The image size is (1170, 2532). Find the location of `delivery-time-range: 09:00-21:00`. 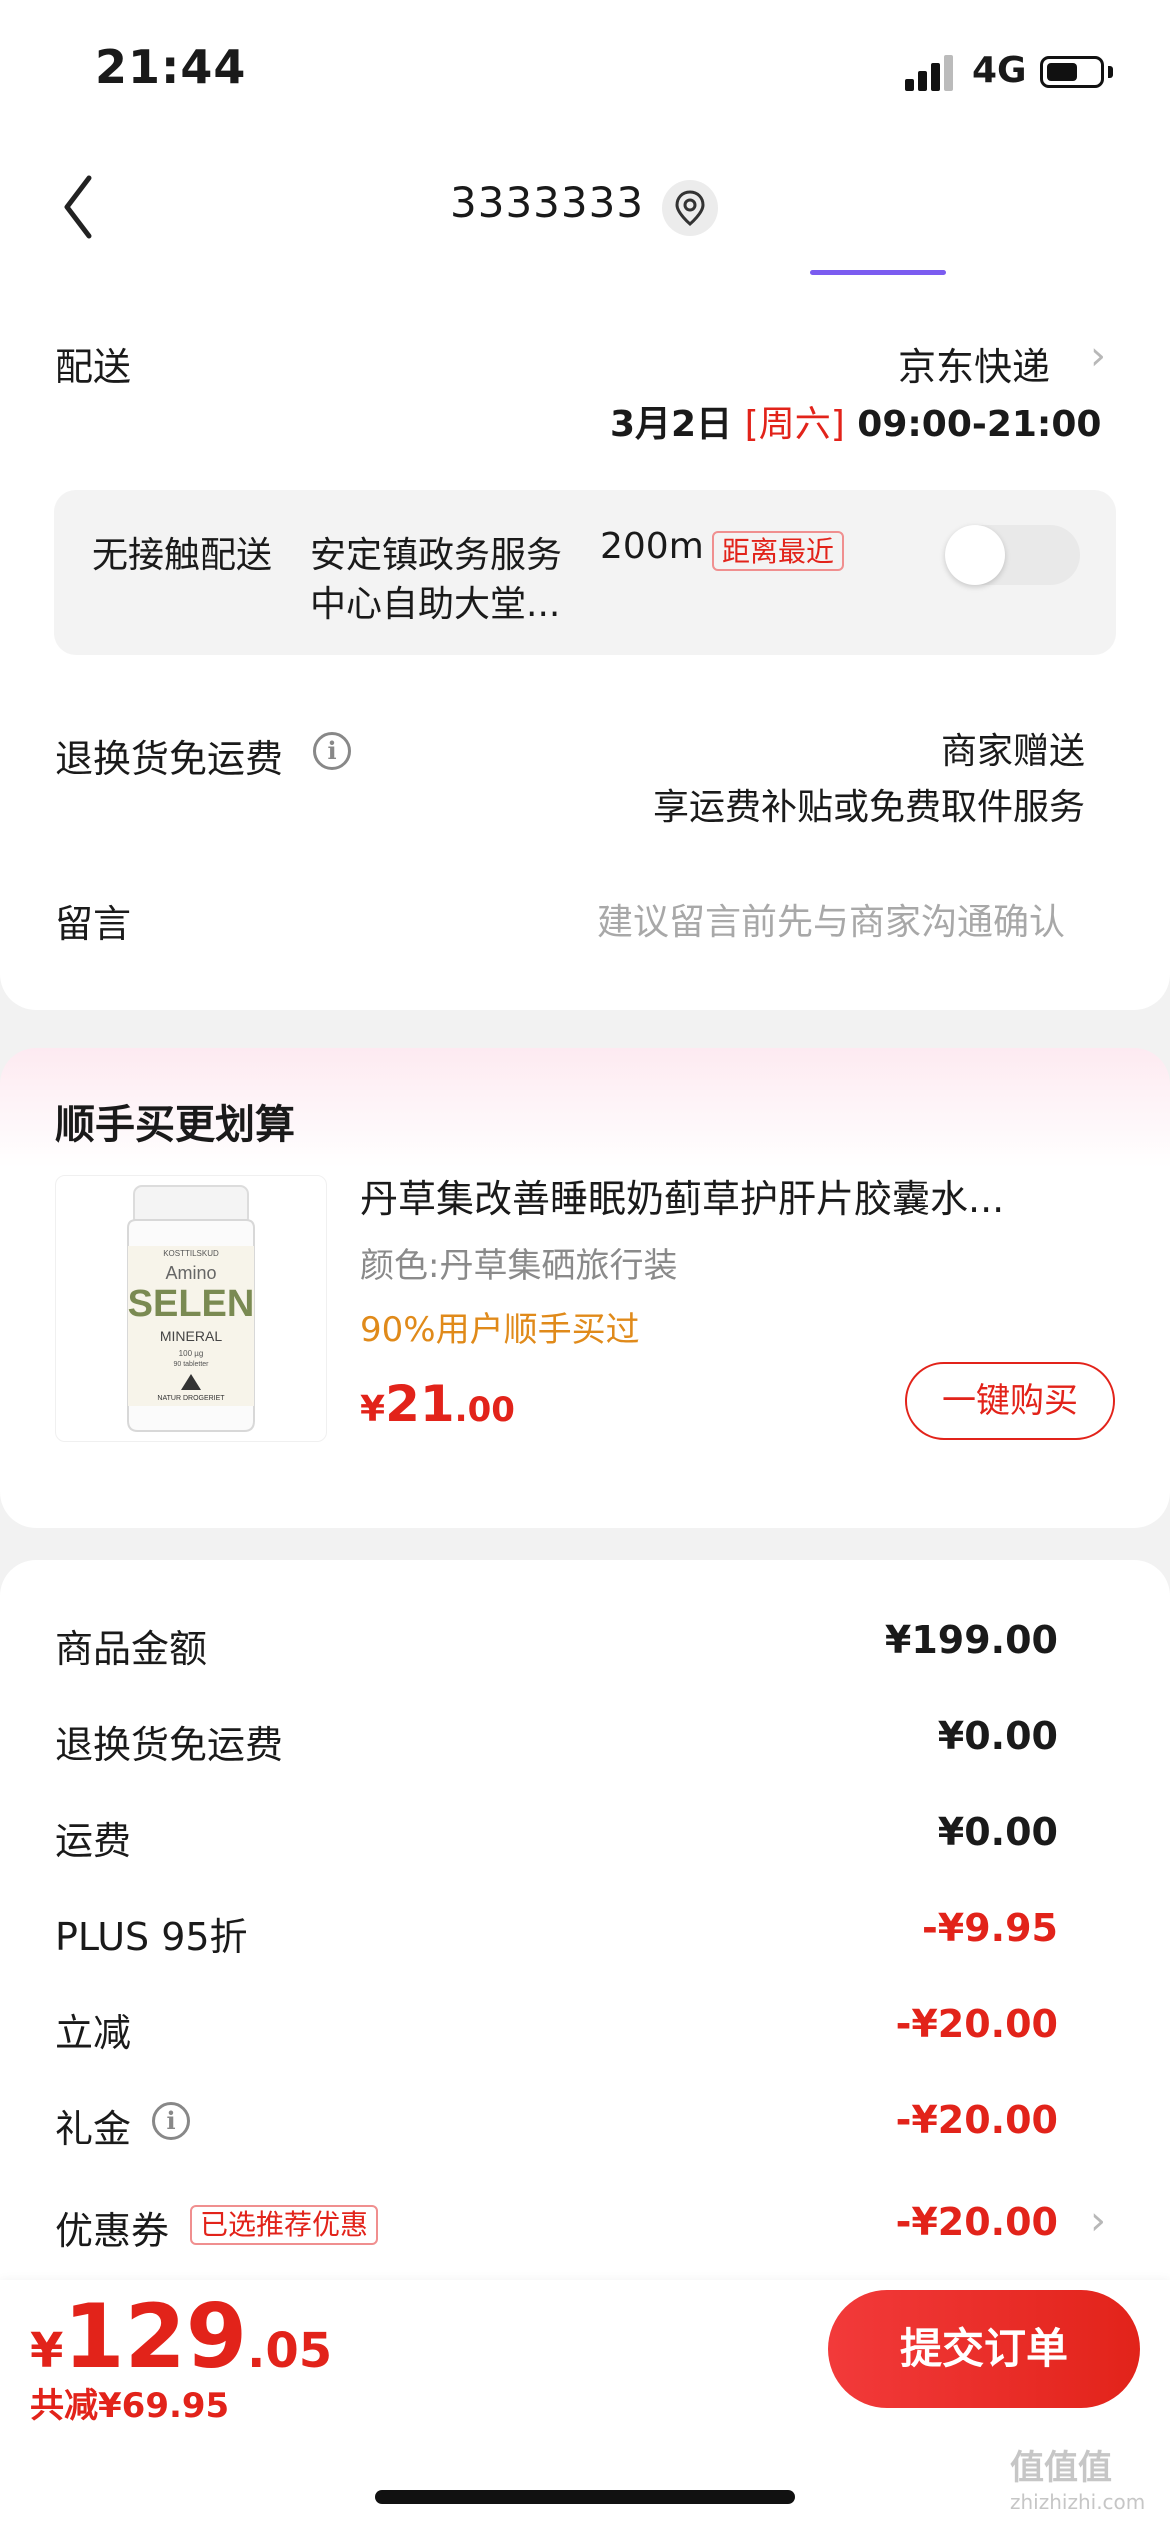

delivery-time-range: 09:00-21:00 is located at coordinates (979, 424).